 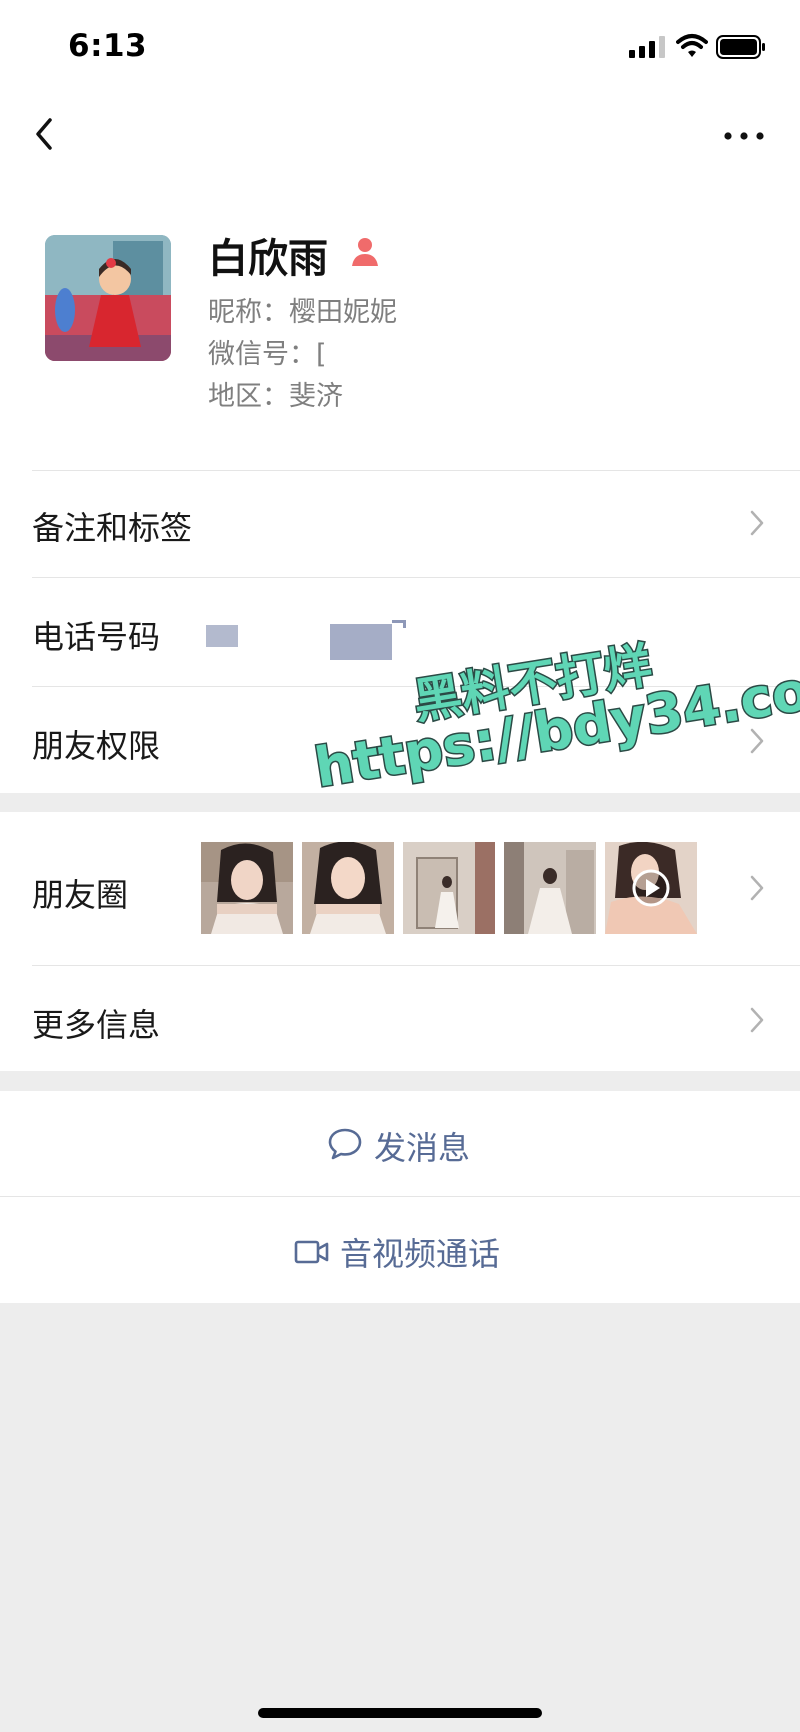 I want to click on moments-label: 朋友圈, so click(x=80, y=895).